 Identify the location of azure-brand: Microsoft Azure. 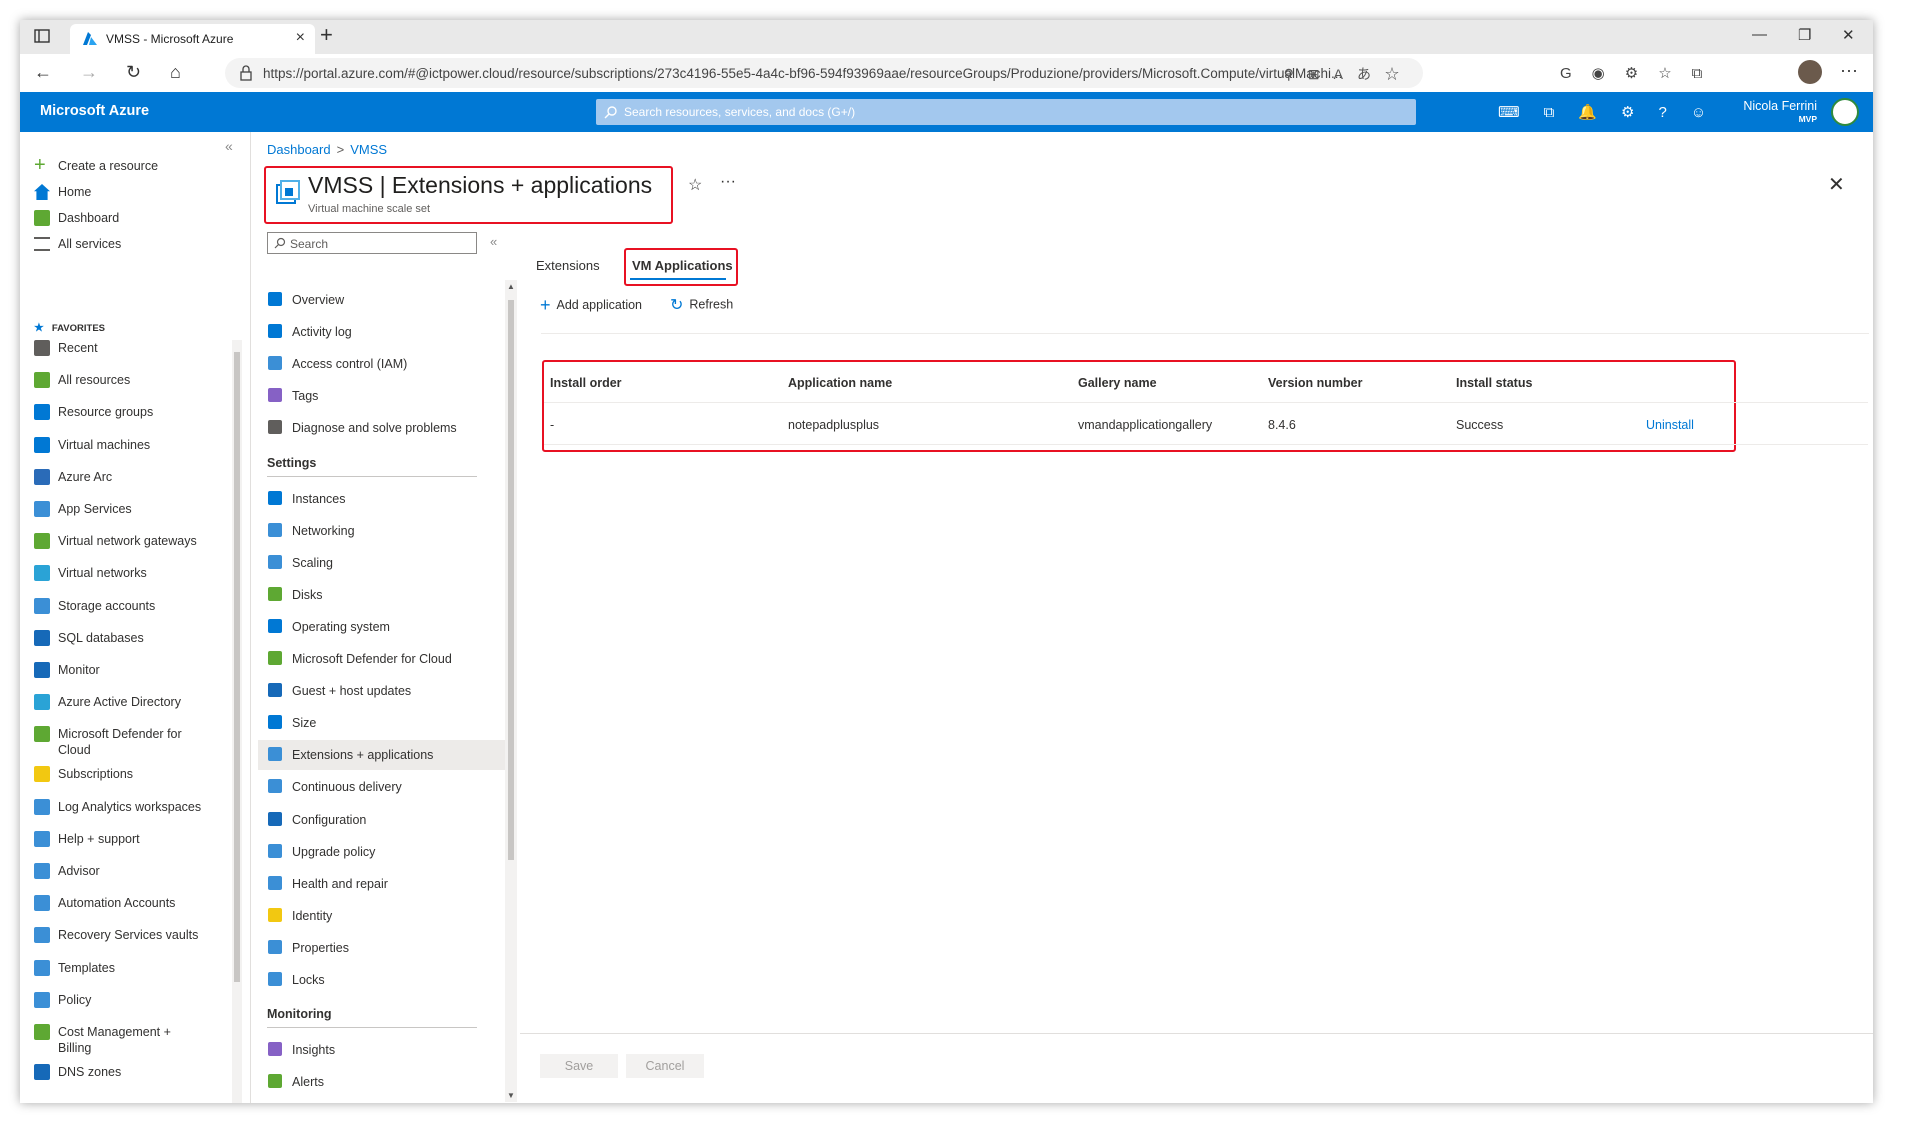
(94, 111).